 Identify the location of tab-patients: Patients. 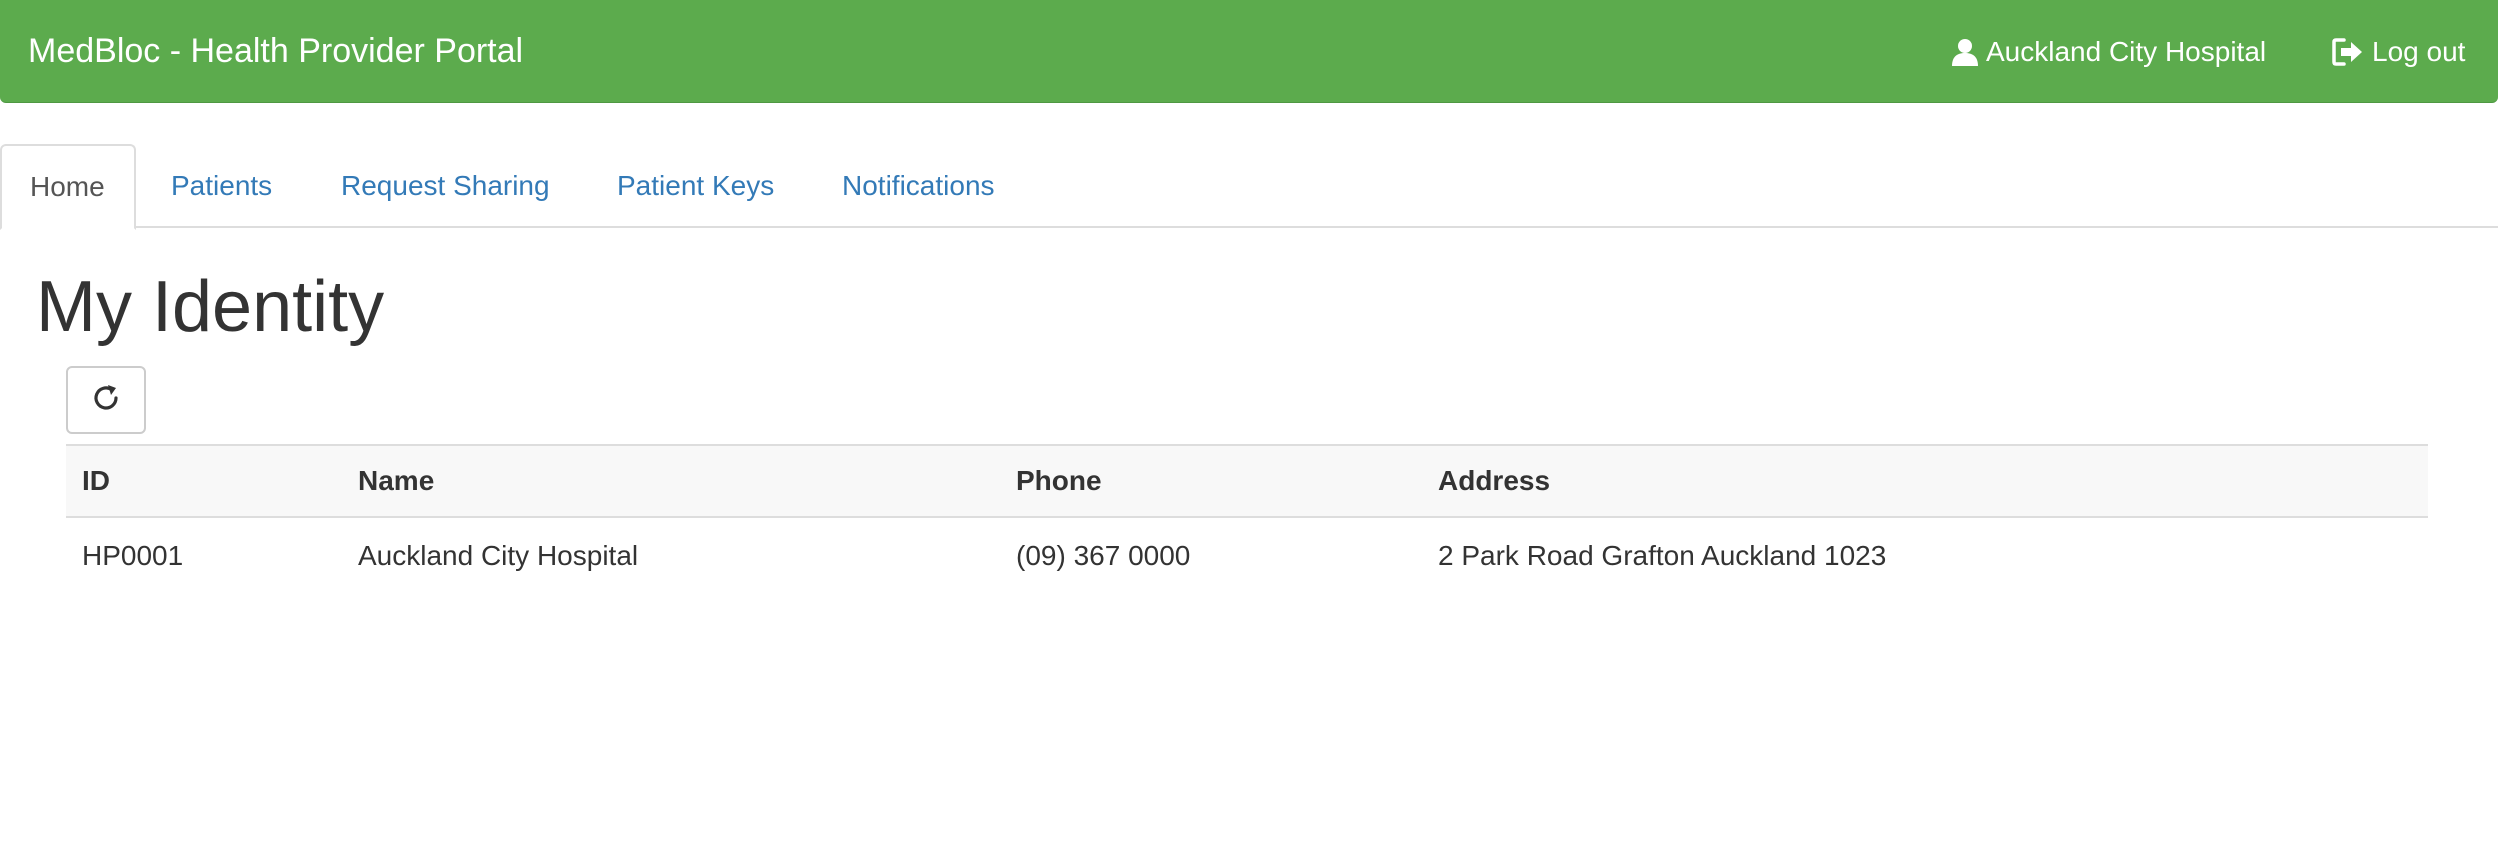
(221, 186).